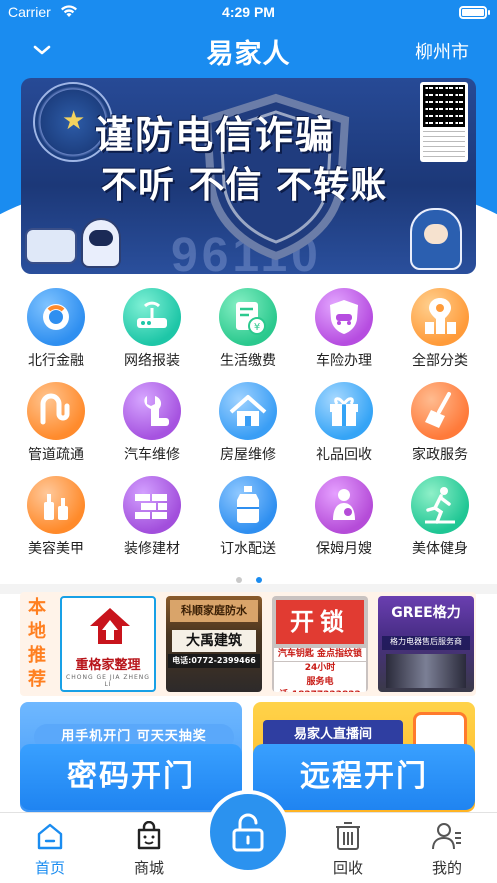 The width and height of the screenshot is (497, 883). Describe the element at coordinates (440, 505) in the screenshot. I see `fitness-icon` at that location.